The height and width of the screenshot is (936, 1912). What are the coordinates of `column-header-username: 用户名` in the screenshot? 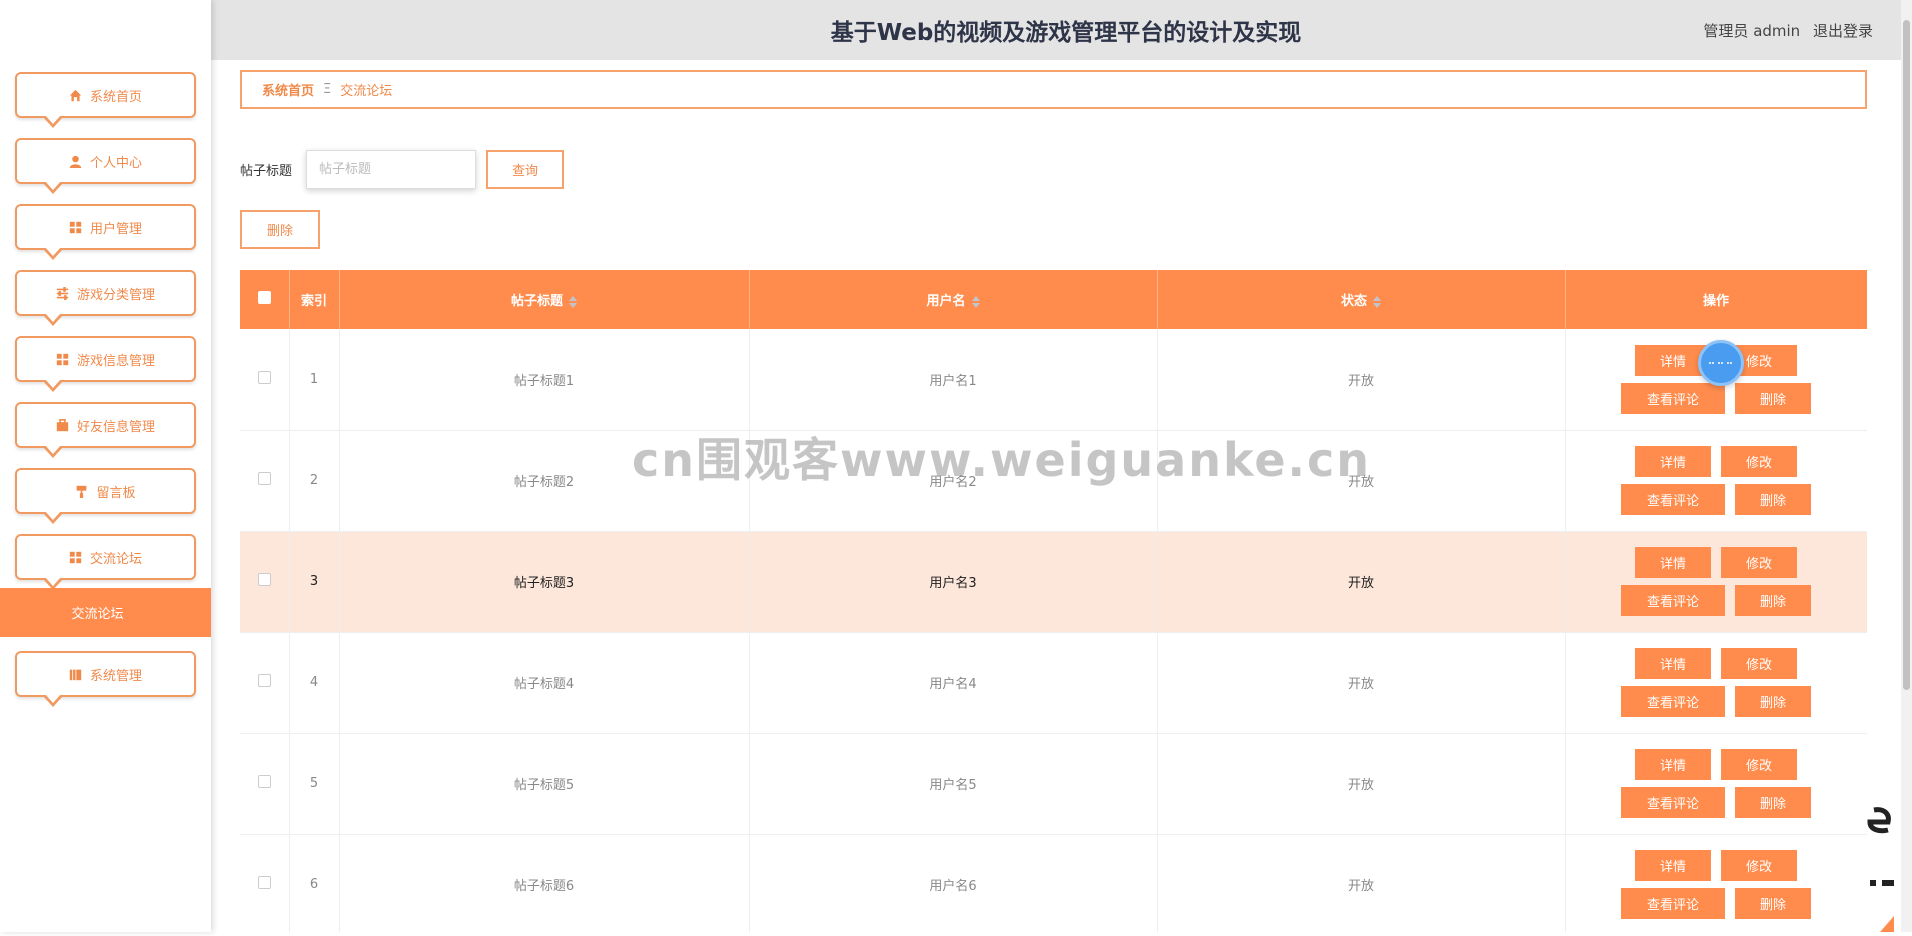 It's located at (953, 299).